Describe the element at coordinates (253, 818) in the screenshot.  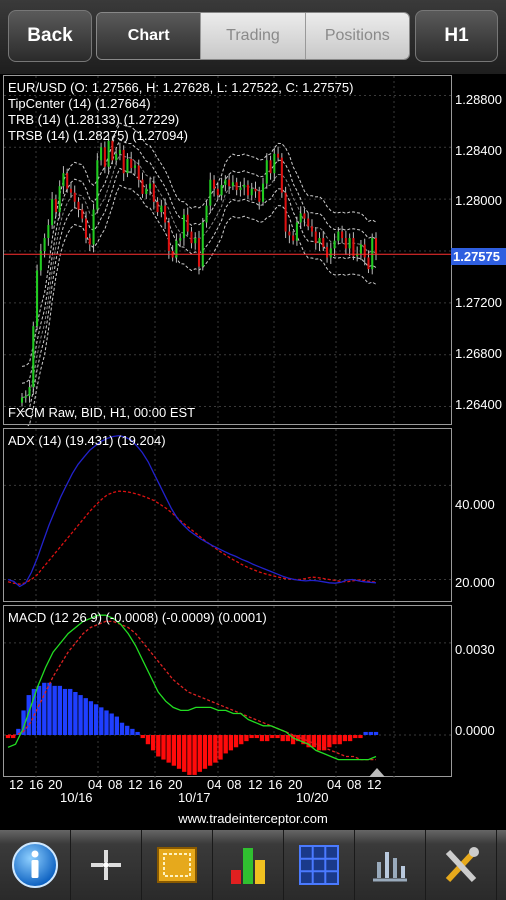
I see `footer-url: www.tradeinterceptor.com` at that location.